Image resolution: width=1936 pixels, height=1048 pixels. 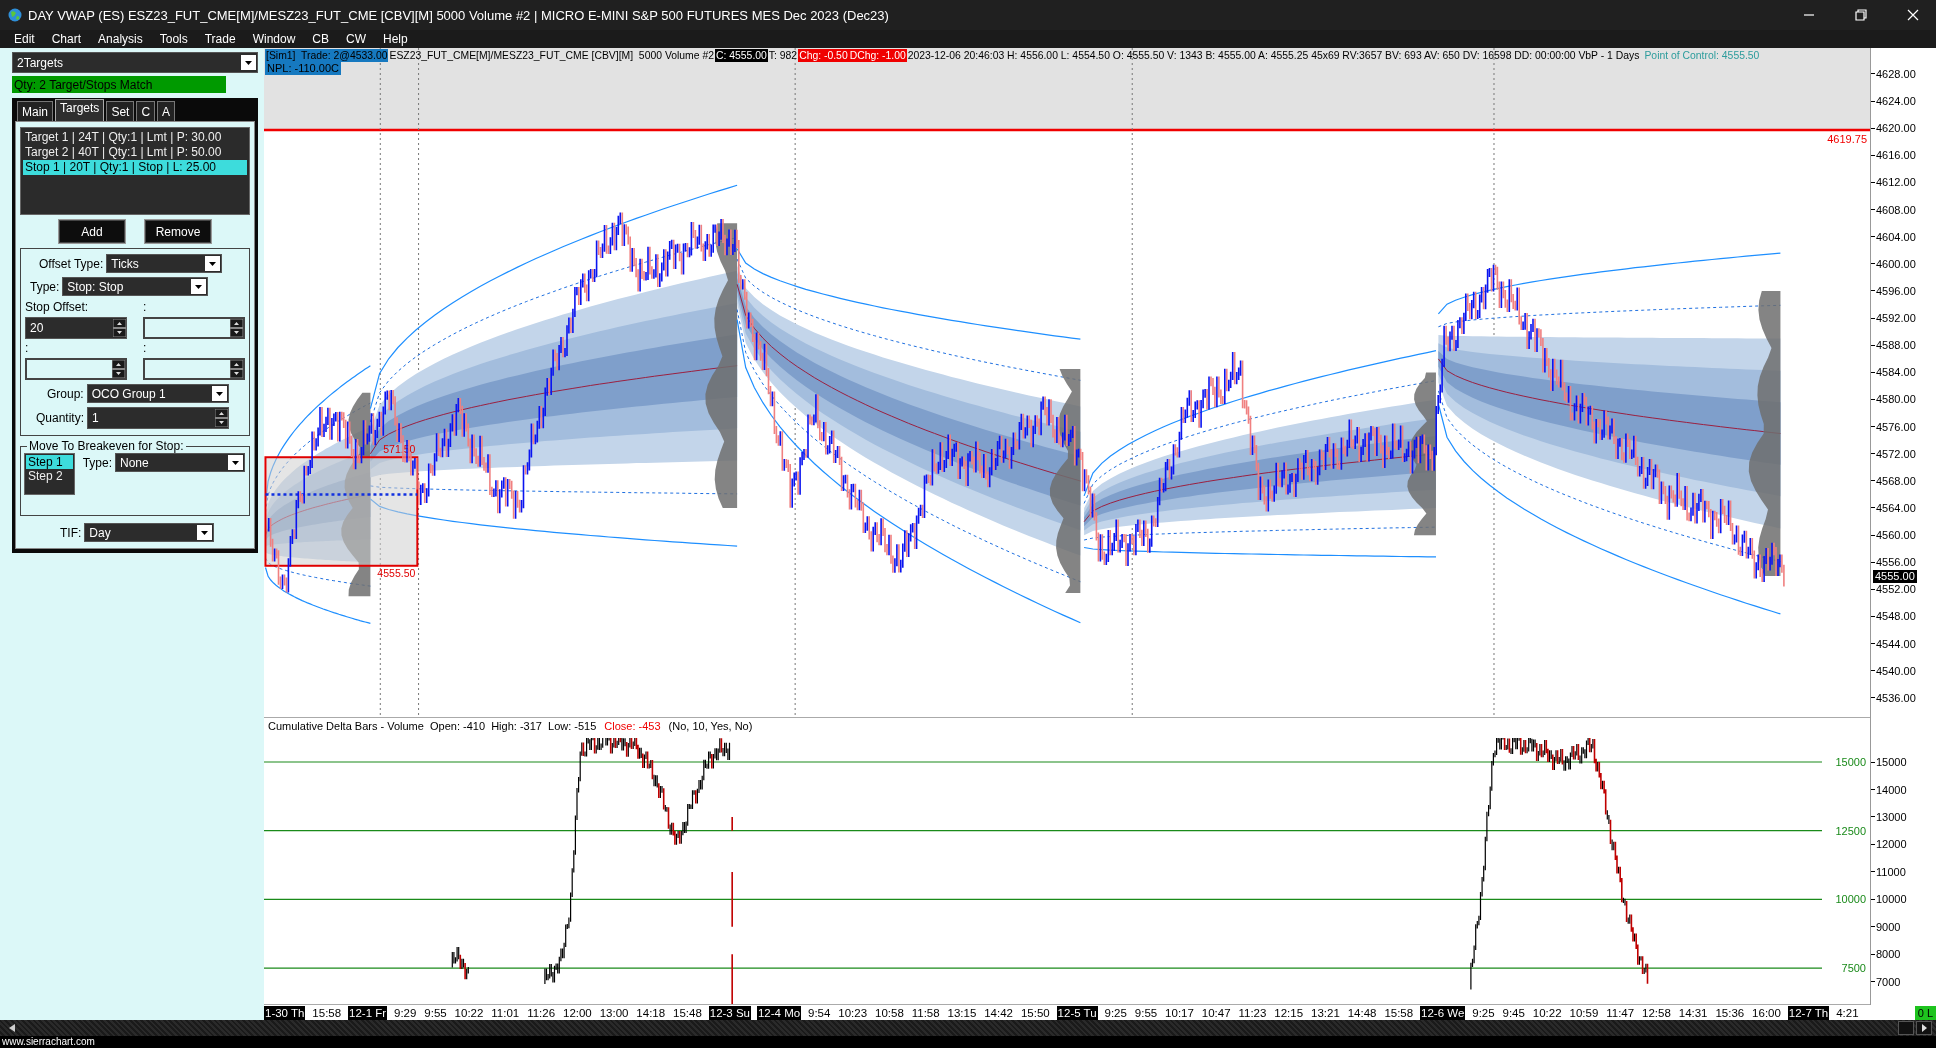 I want to click on field-label: Stop Offset:, so click(x=57, y=307).